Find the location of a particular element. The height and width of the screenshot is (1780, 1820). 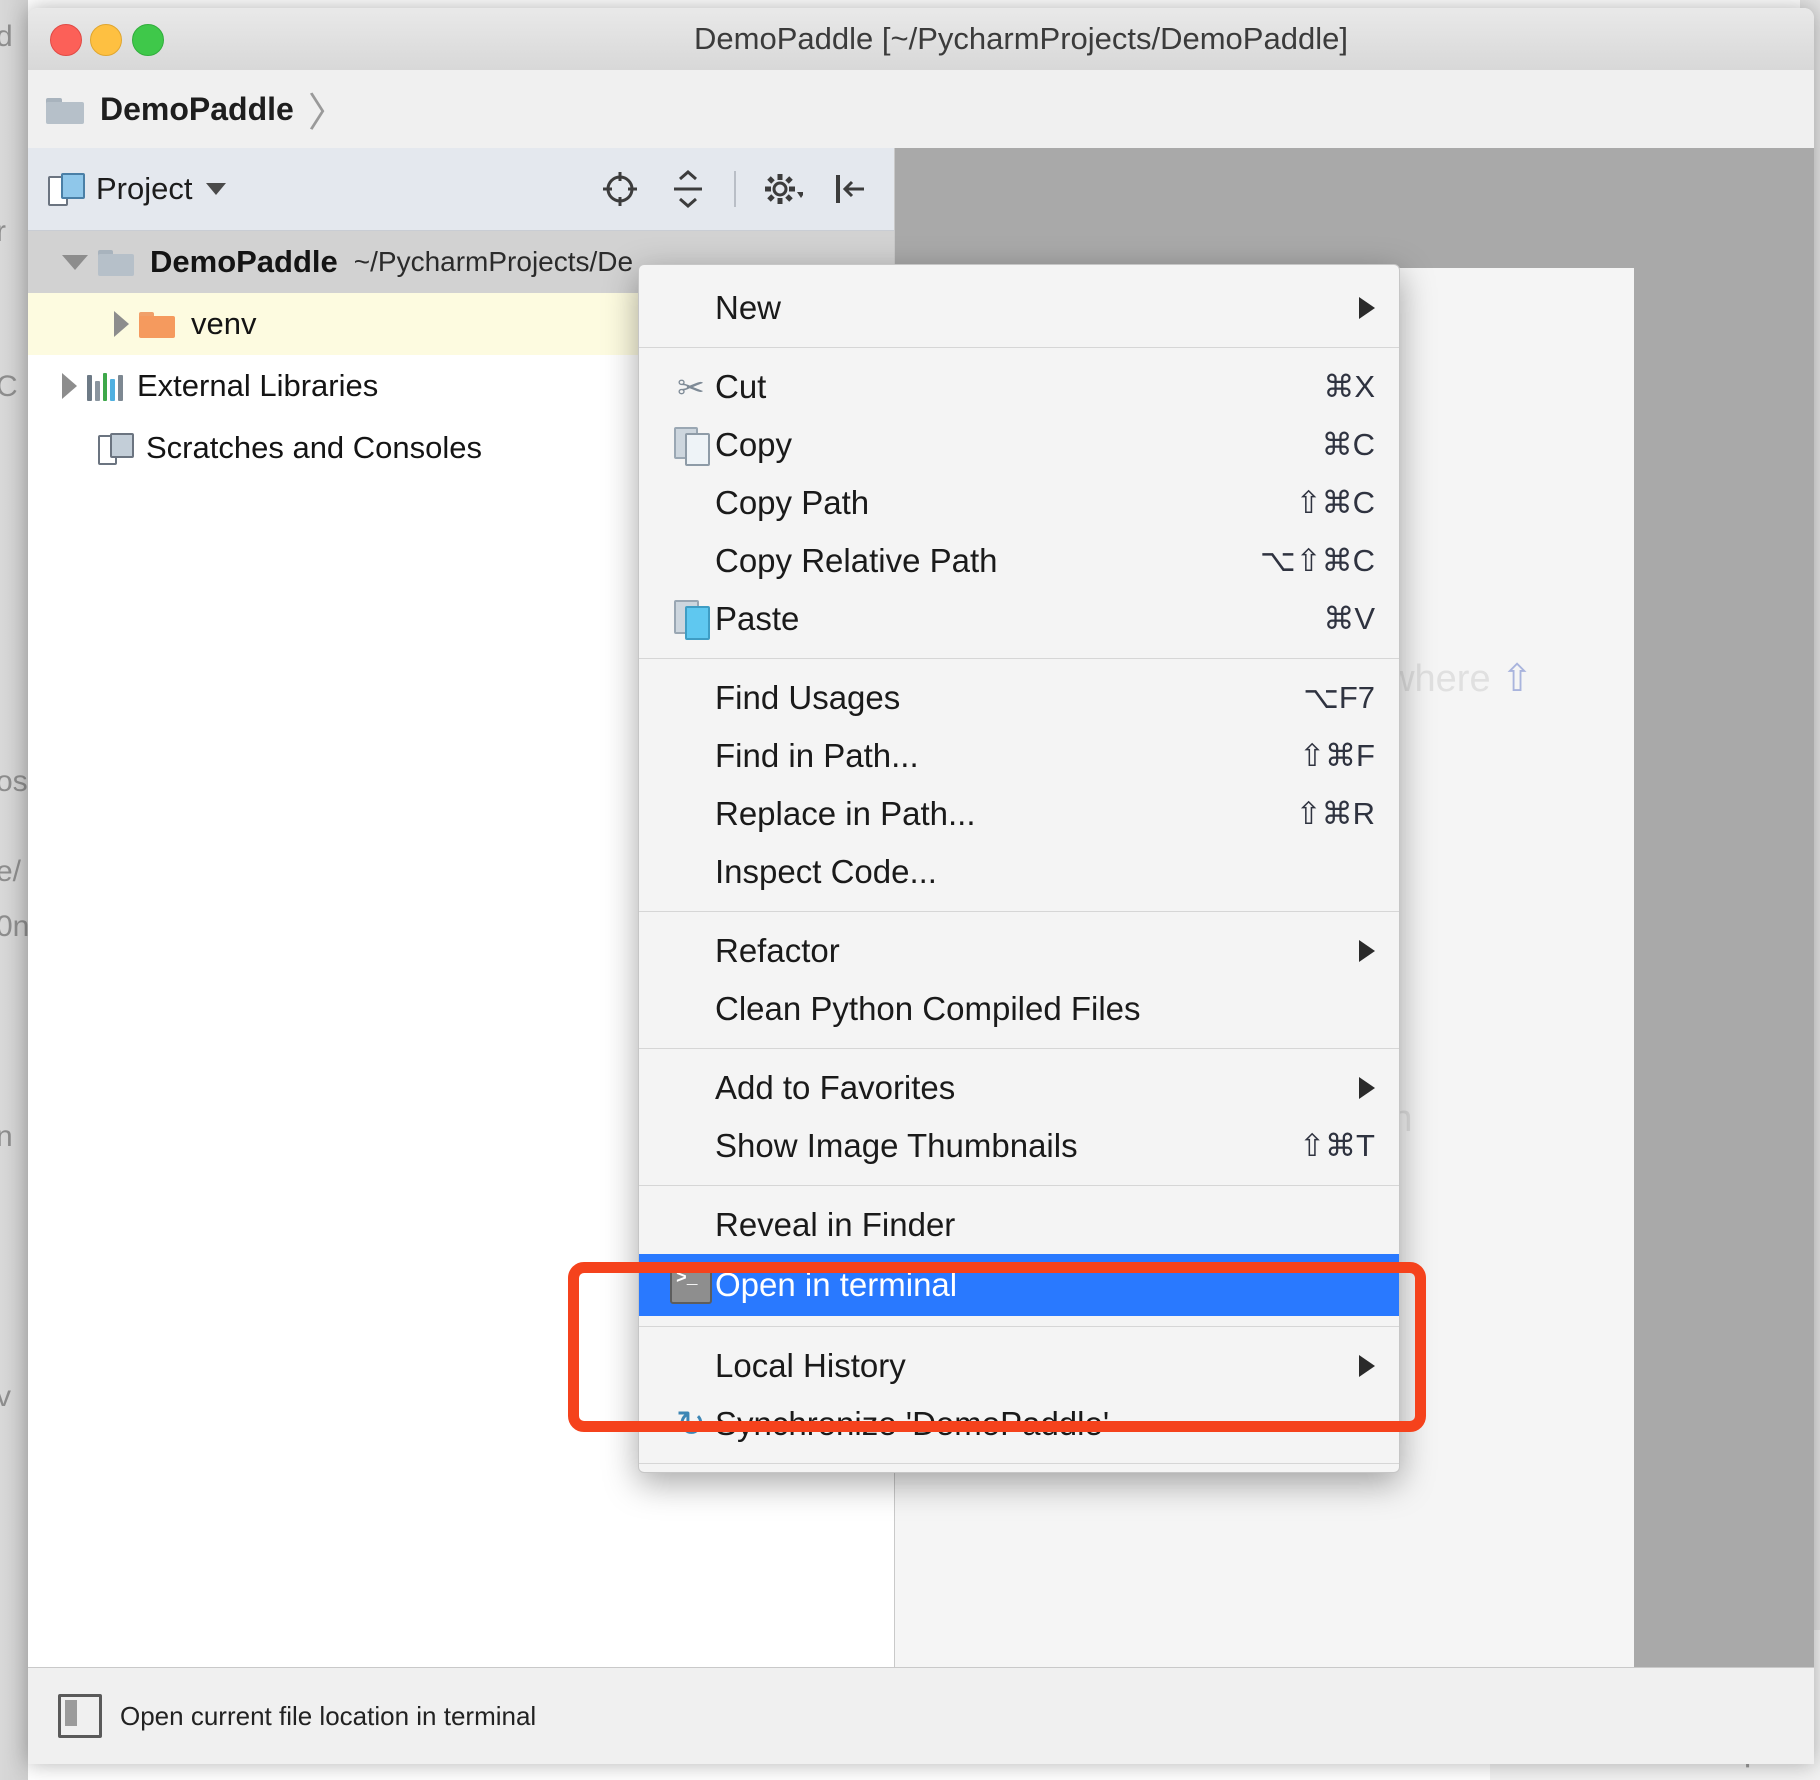

project-title-group: Project is located at coordinates (137, 189).